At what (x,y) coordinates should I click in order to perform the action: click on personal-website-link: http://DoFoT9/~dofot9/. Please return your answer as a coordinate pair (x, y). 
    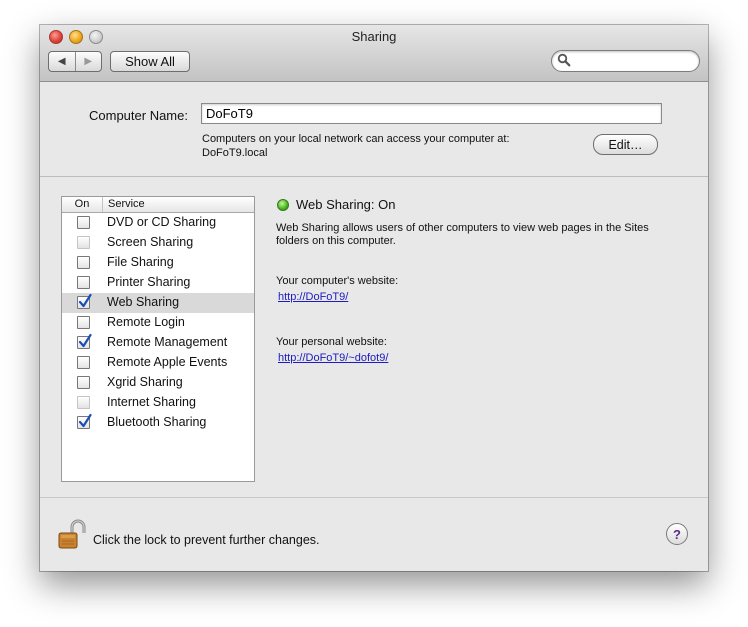
    Looking at the image, I should click on (333, 358).